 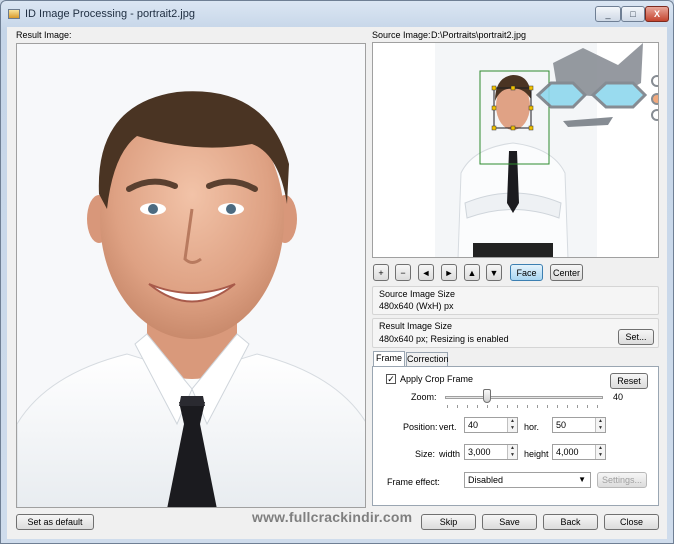 What do you see at coordinates (479, 35) in the screenshot?
I see `source-image-path: D:\Portraits\portrait2.jpg` at bounding box center [479, 35].